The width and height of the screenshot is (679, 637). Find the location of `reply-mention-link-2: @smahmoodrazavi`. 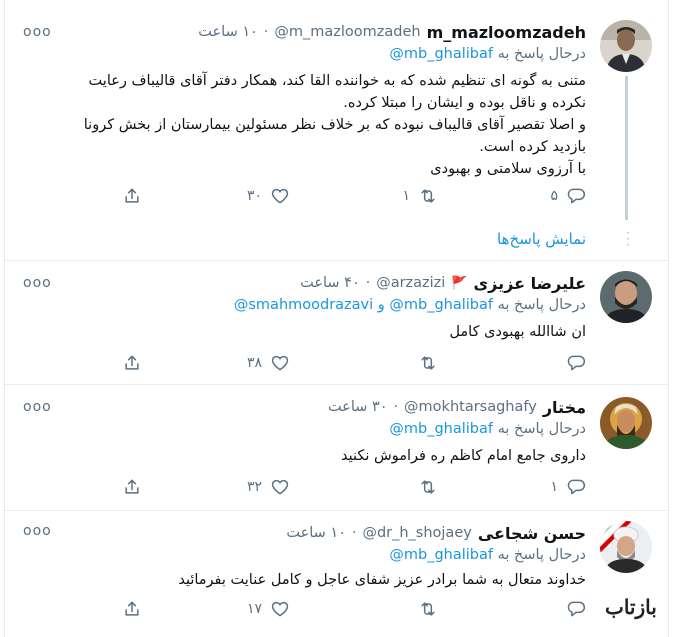

reply-mention-link-2: @smahmoodrazavi is located at coordinates (303, 305).